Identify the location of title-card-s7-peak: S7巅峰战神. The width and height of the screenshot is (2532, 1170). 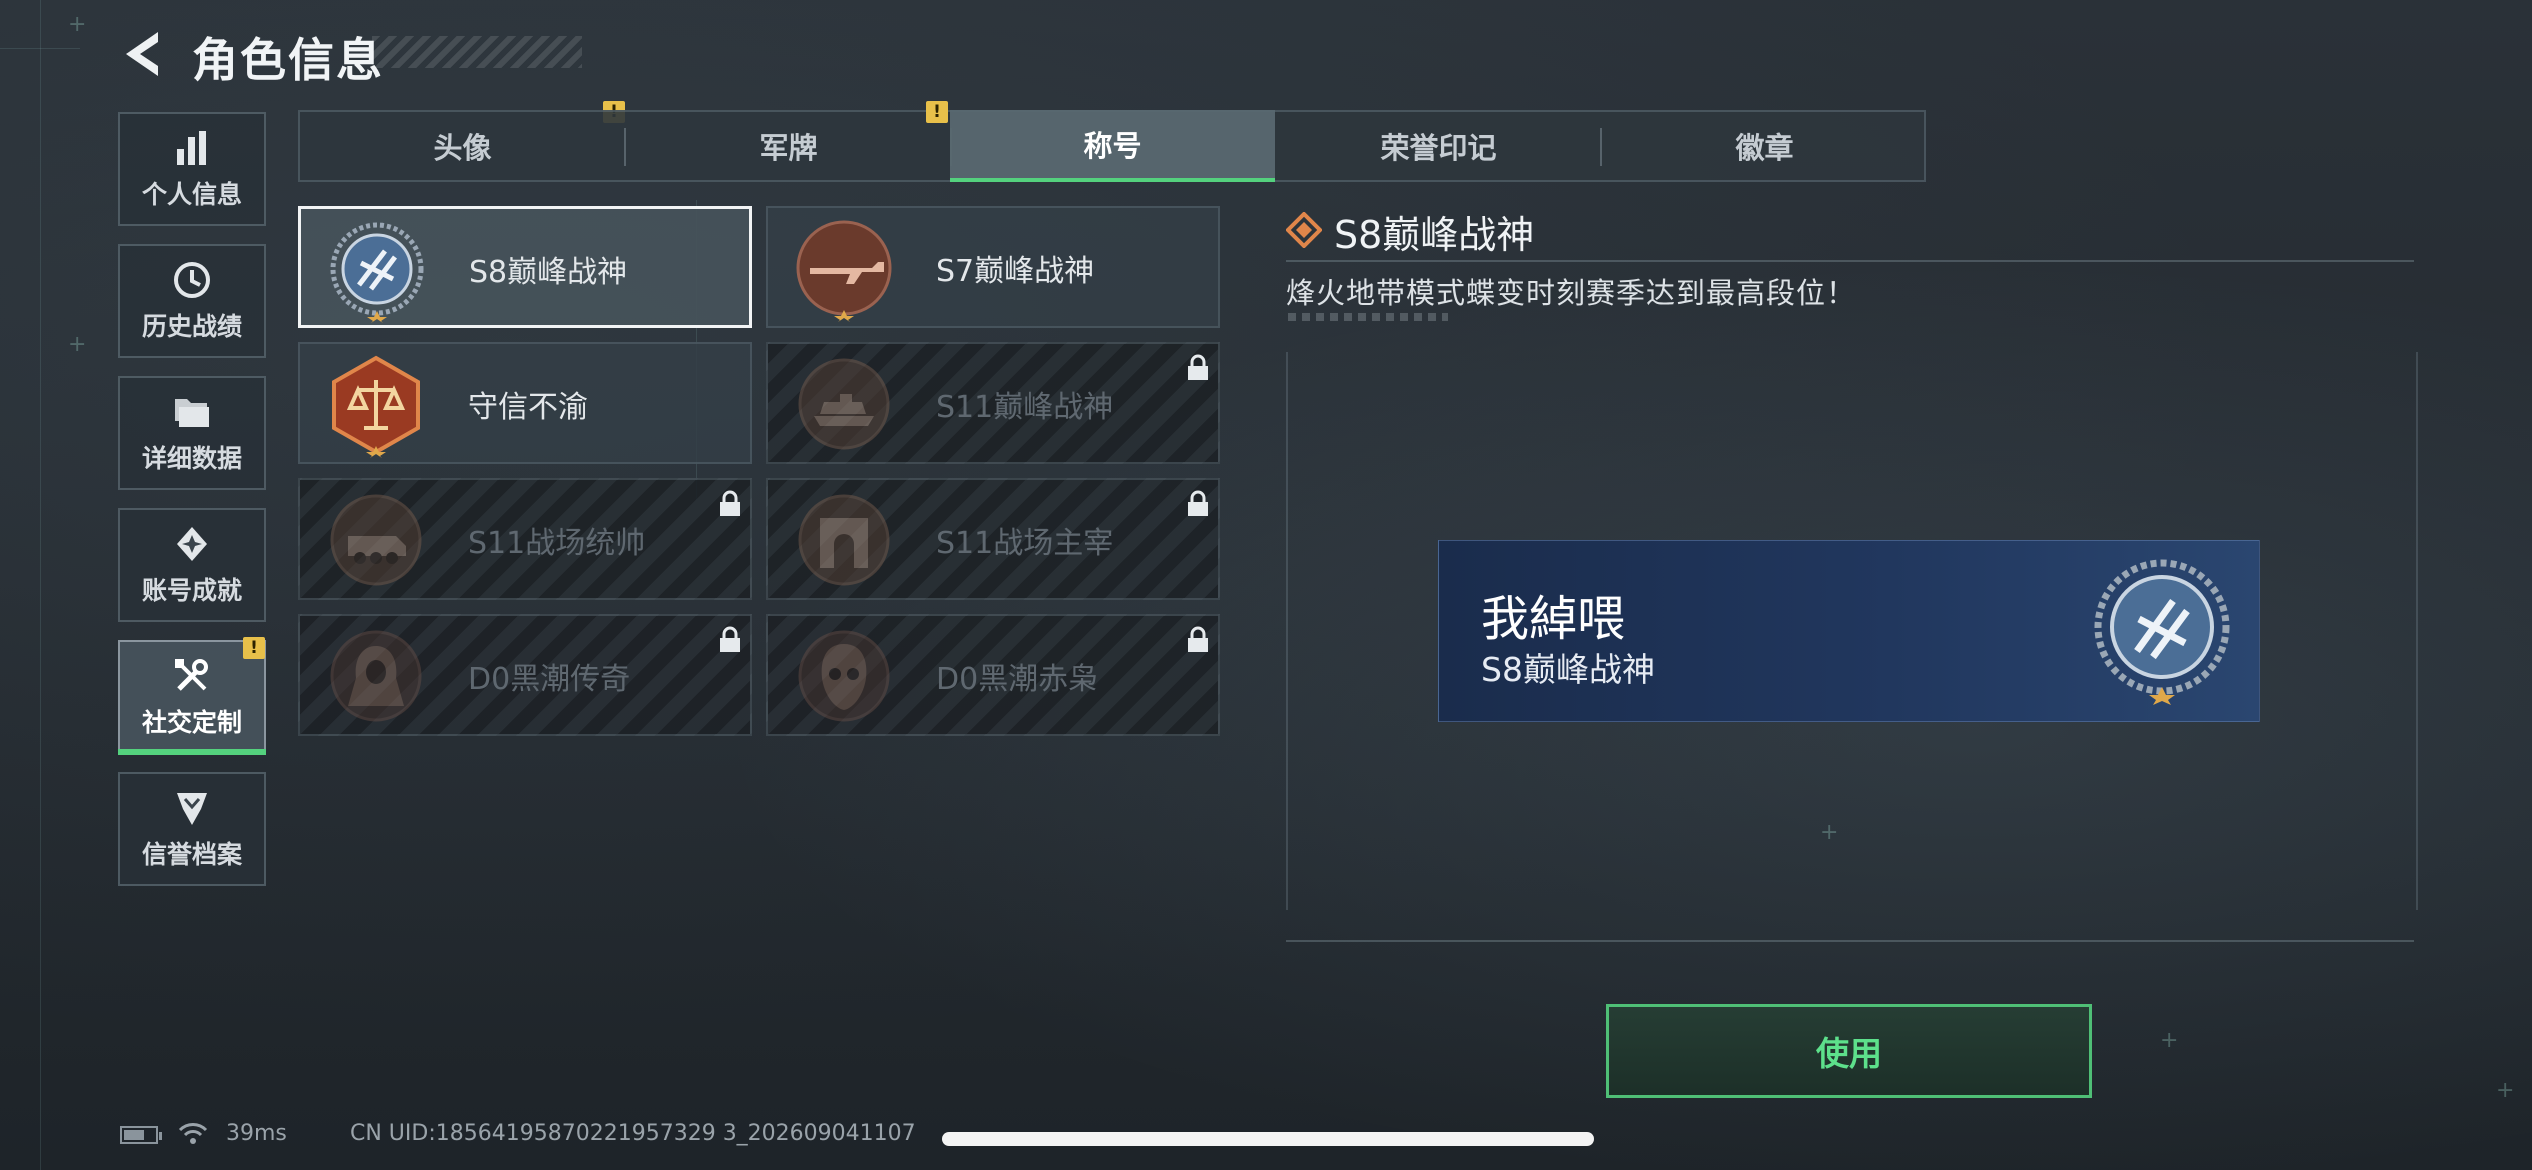
(993, 267).